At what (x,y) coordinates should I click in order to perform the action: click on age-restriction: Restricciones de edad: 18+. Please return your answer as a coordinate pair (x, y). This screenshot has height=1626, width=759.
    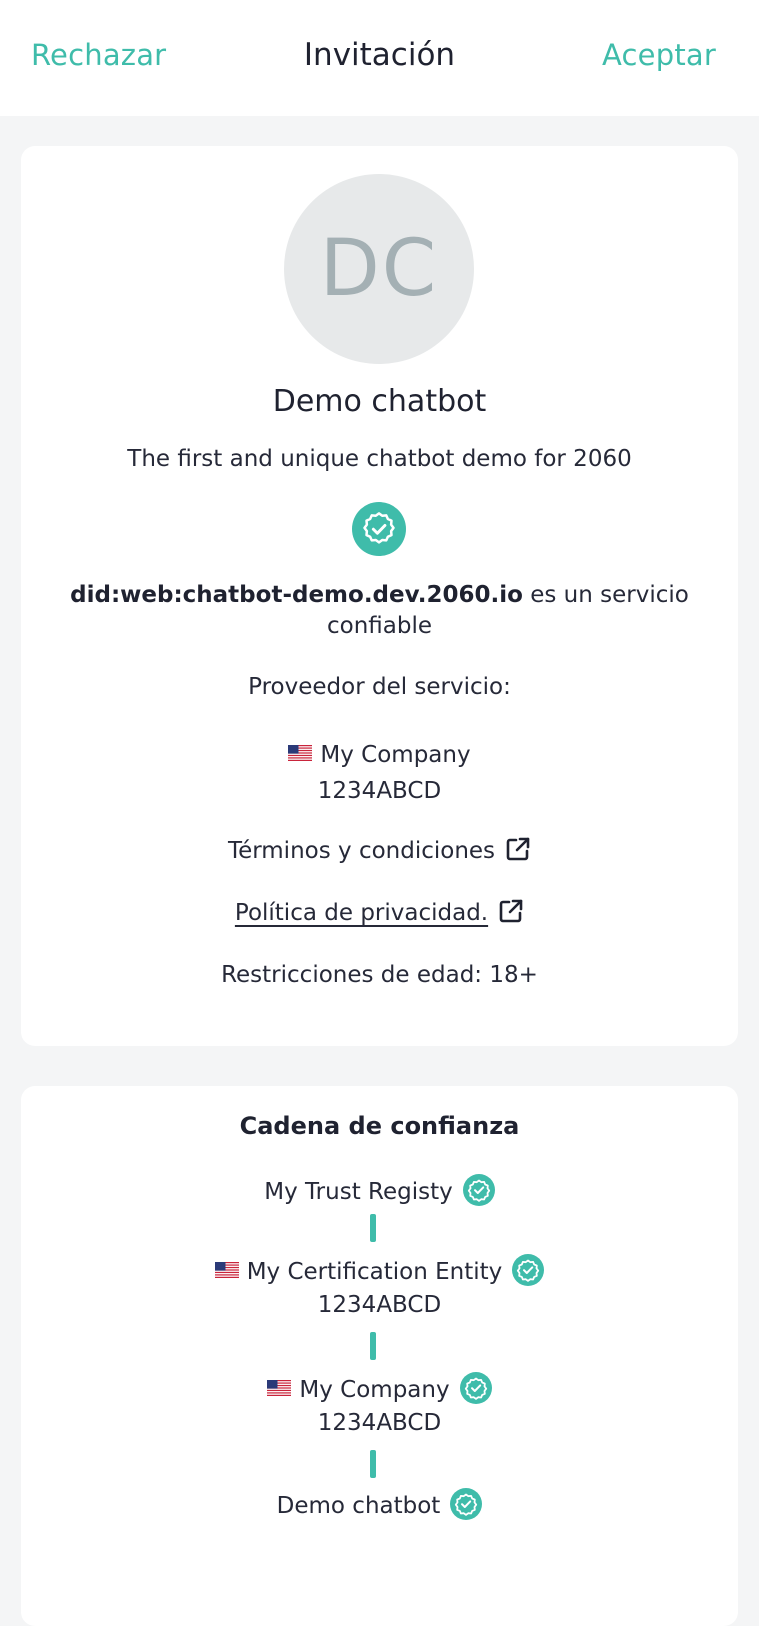
    Looking at the image, I should click on (379, 975).